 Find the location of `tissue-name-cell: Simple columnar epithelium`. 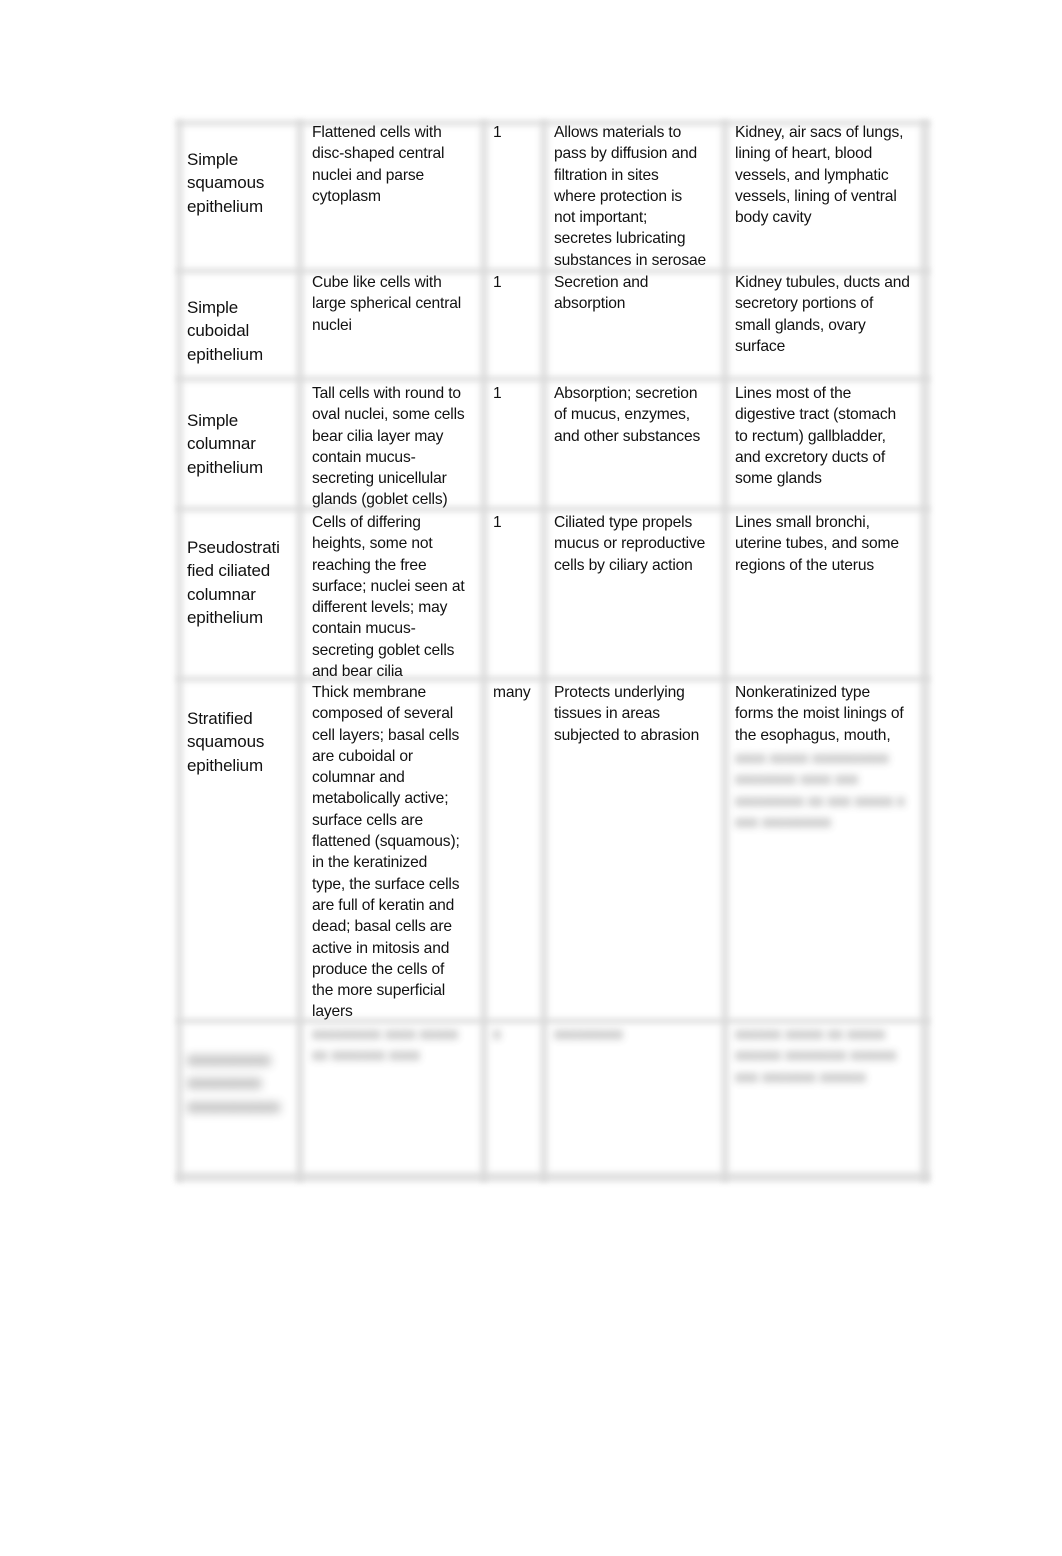

tissue-name-cell: Simple columnar epithelium is located at coordinates (225, 444).